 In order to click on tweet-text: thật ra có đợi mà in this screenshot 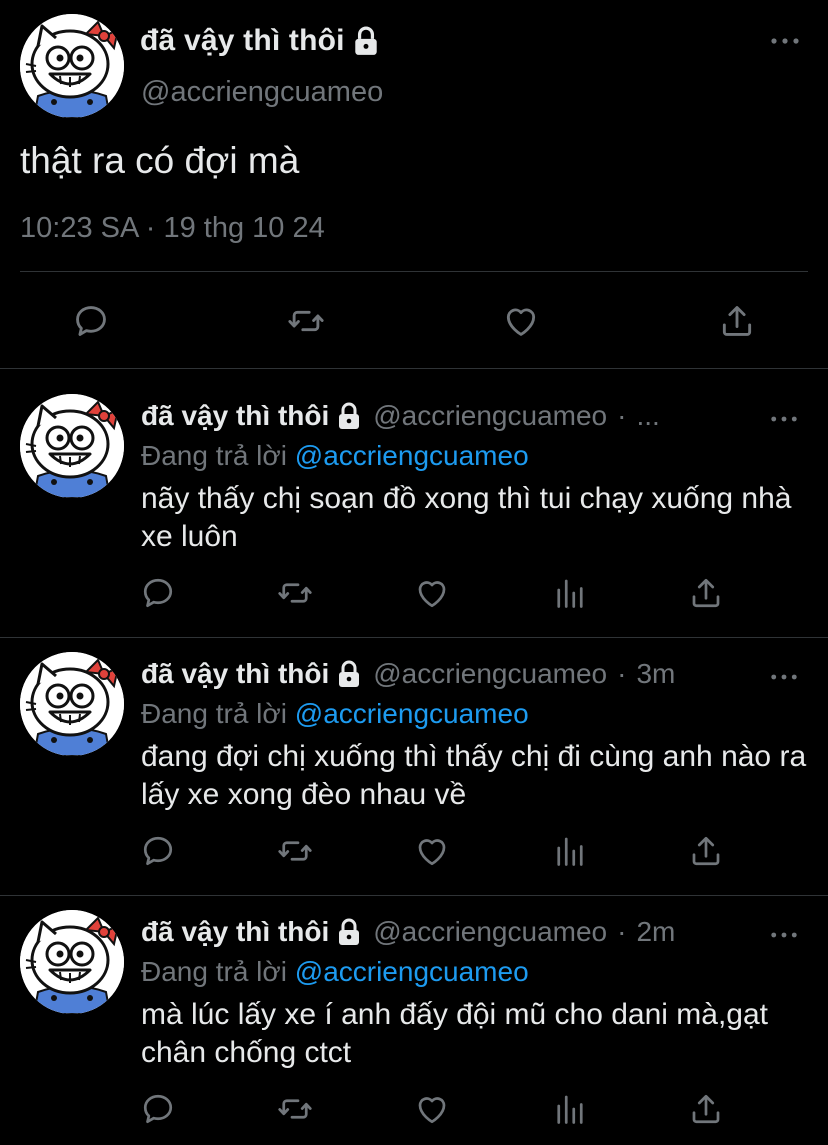, I will do `click(160, 160)`.